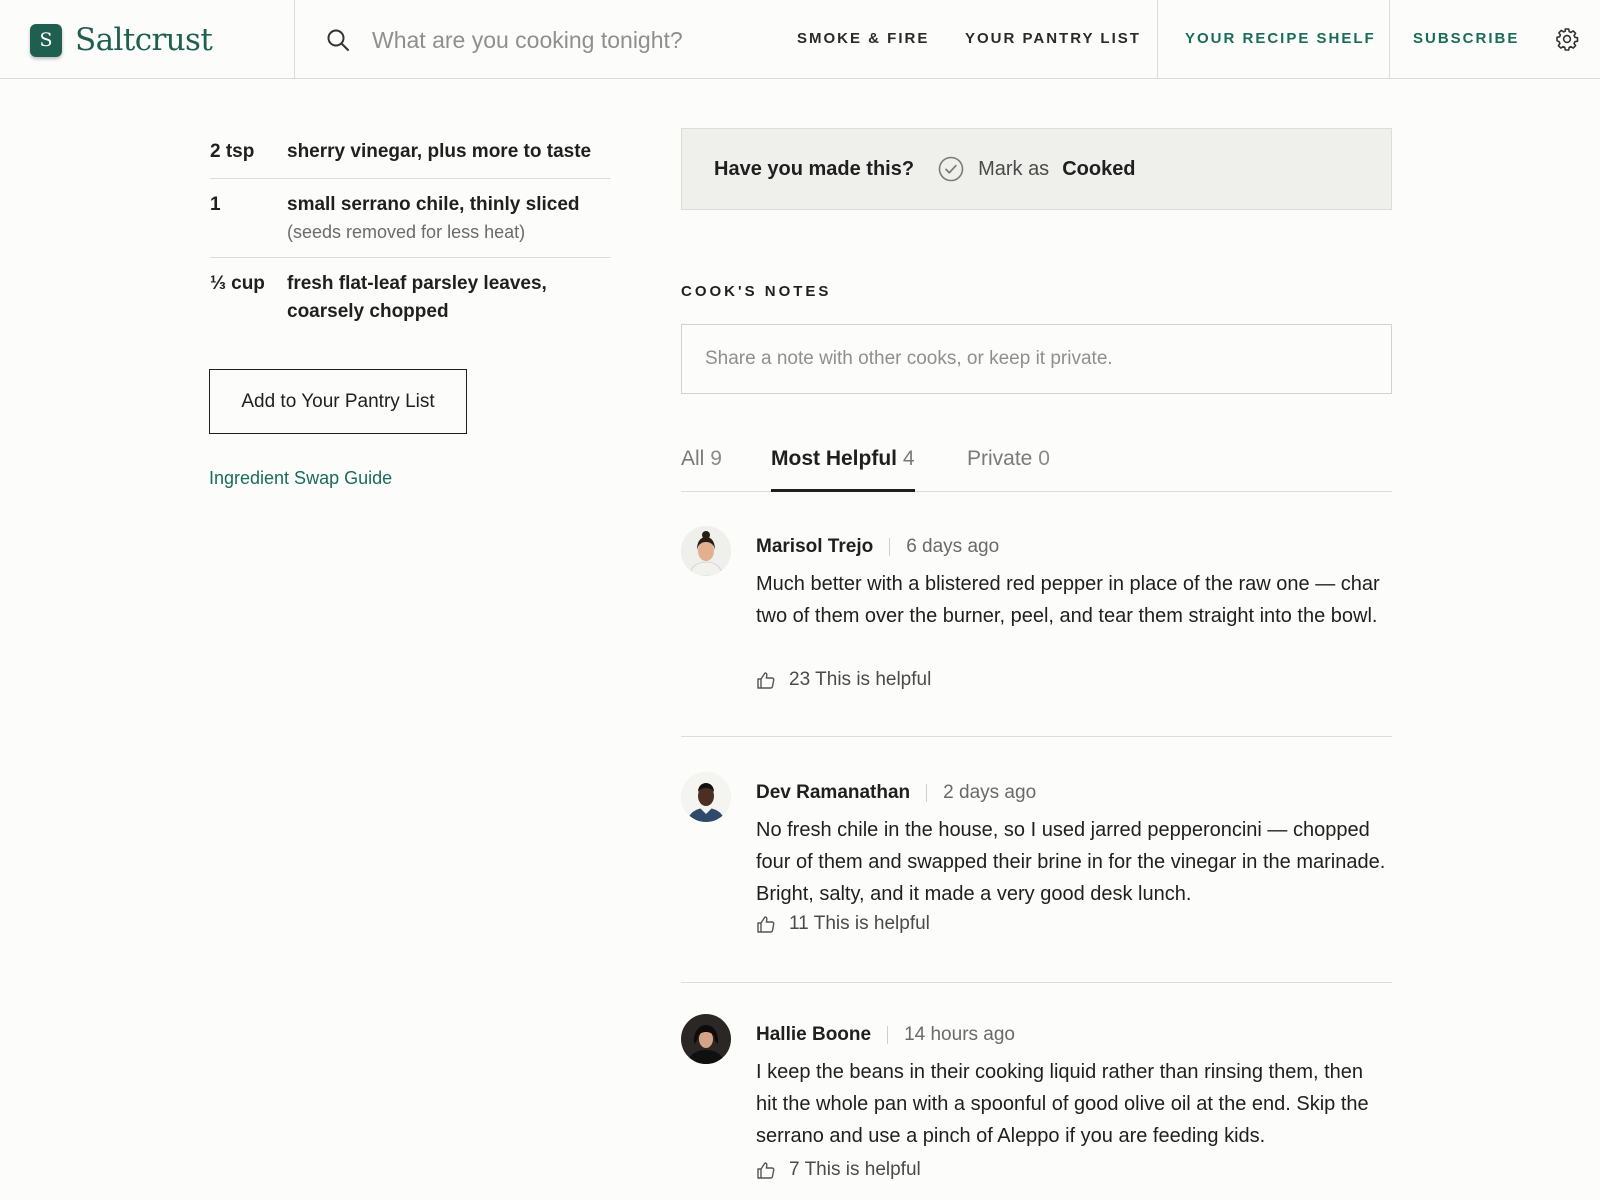  What do you see at coordinates (1036, 359) in the screenshot?
I see `cooks-note-input` at bounding box center [1036, 359].